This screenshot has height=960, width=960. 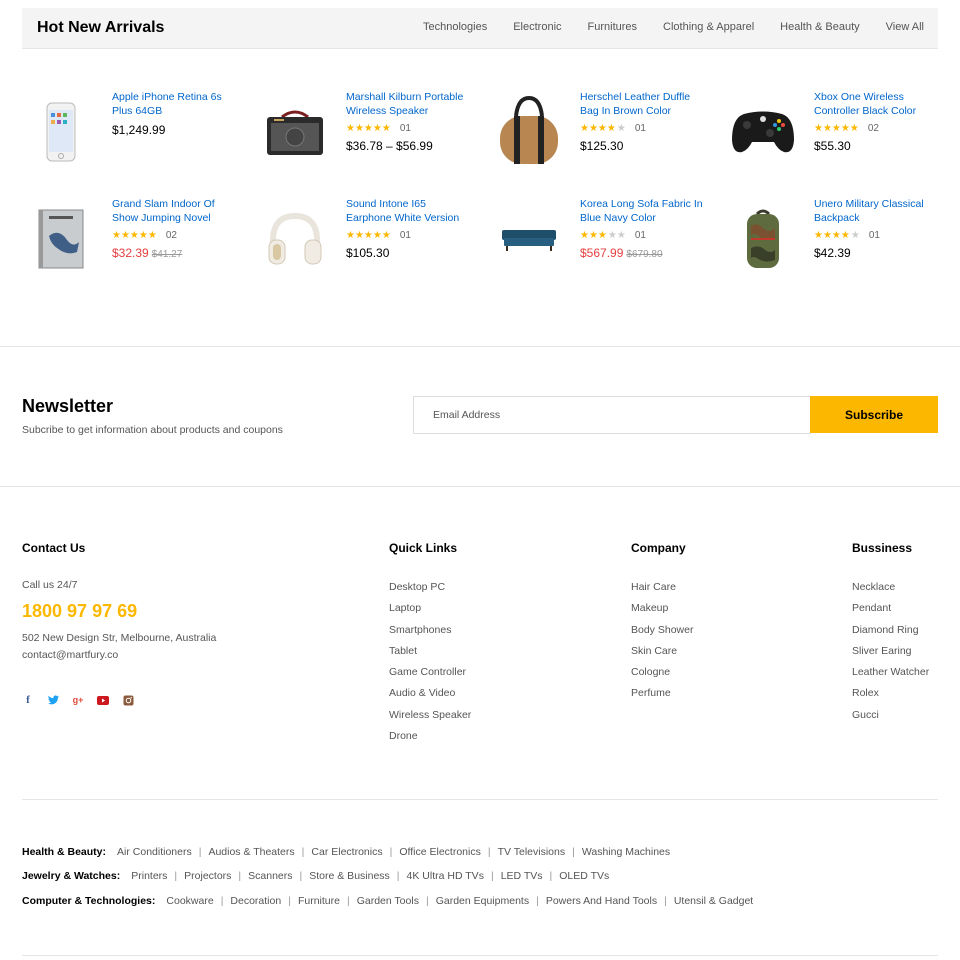 What do you see at coordinates (480, 346) in the screenshot?
I see `divider` at bounding box center [480, 346].